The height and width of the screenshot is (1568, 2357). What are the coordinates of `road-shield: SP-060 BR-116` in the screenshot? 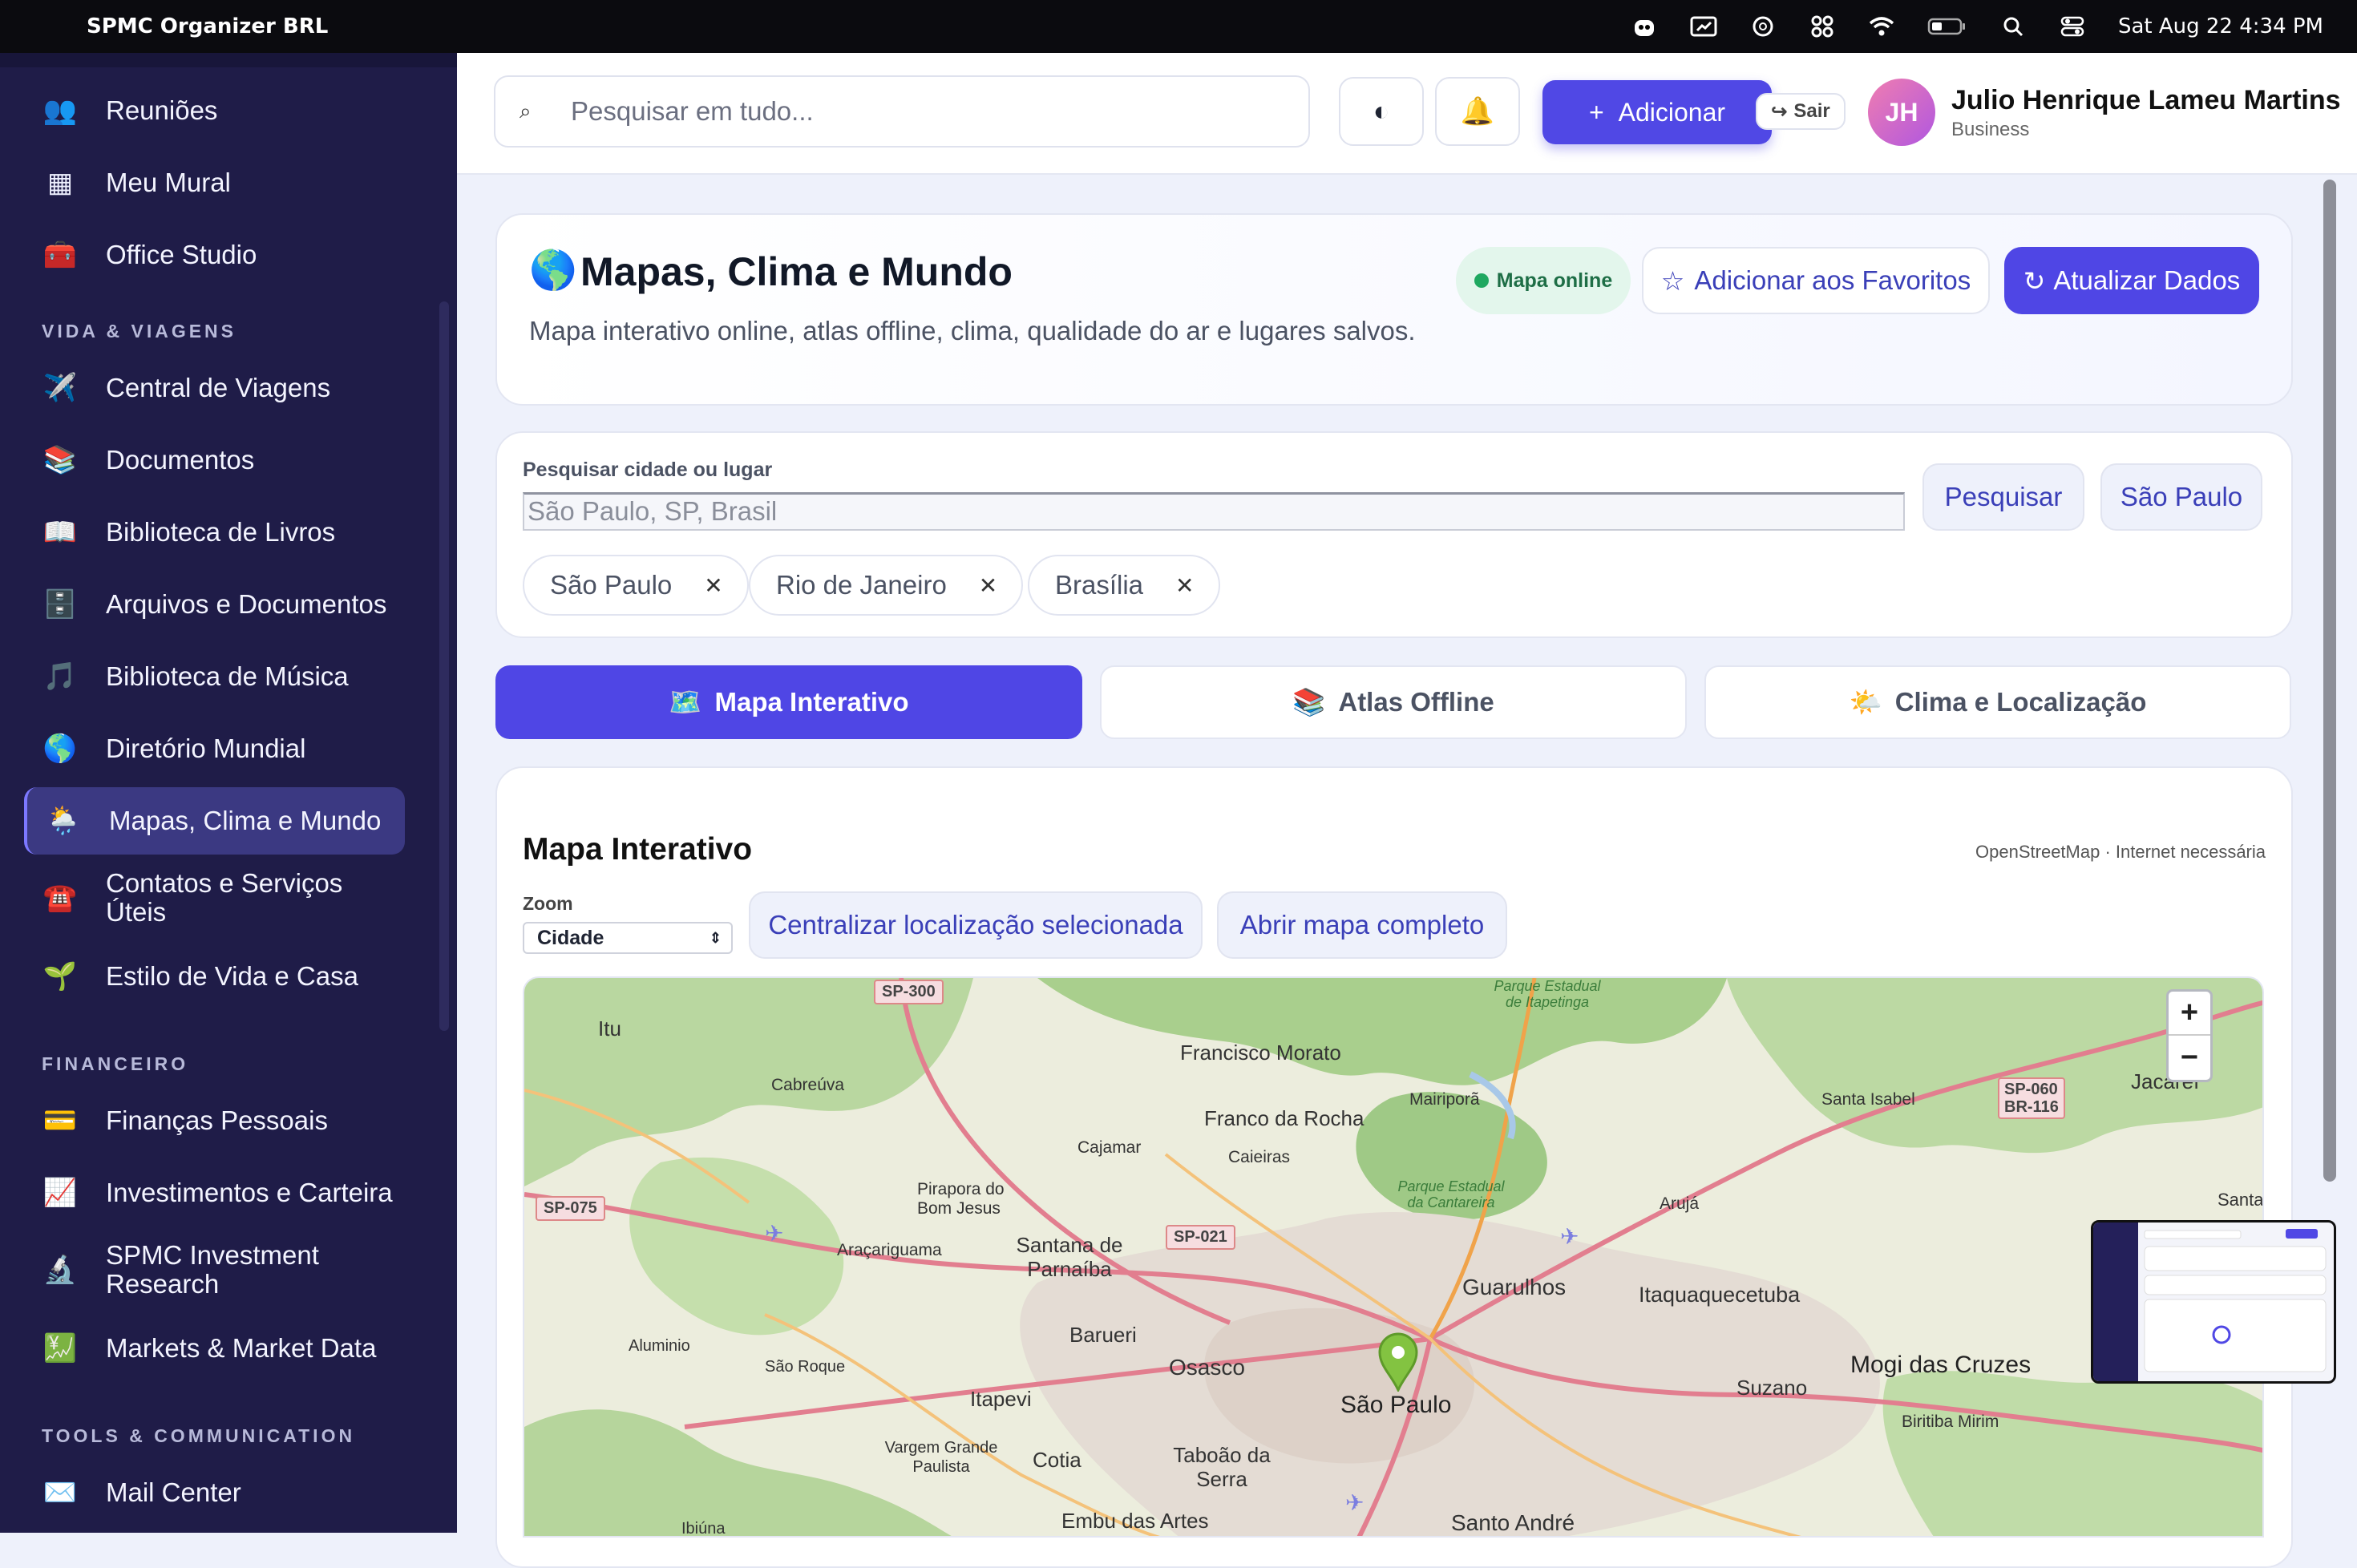 It's located at (2031, 1098).